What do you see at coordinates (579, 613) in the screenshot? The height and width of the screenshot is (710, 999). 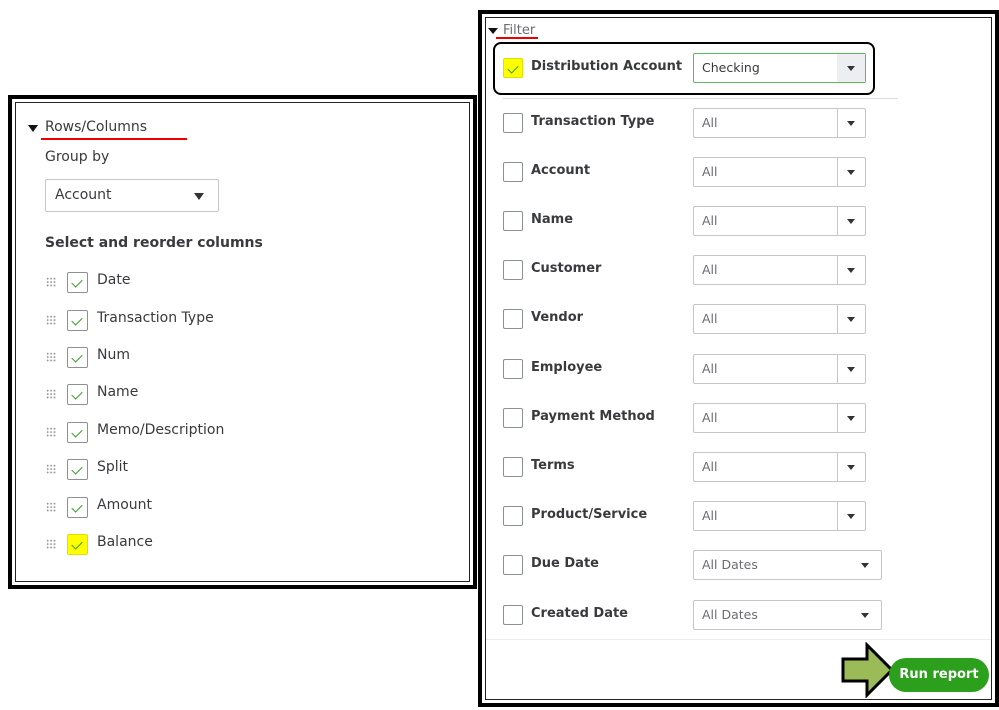 I see `filter-label: Created Date` at bounding box center [579, 613].